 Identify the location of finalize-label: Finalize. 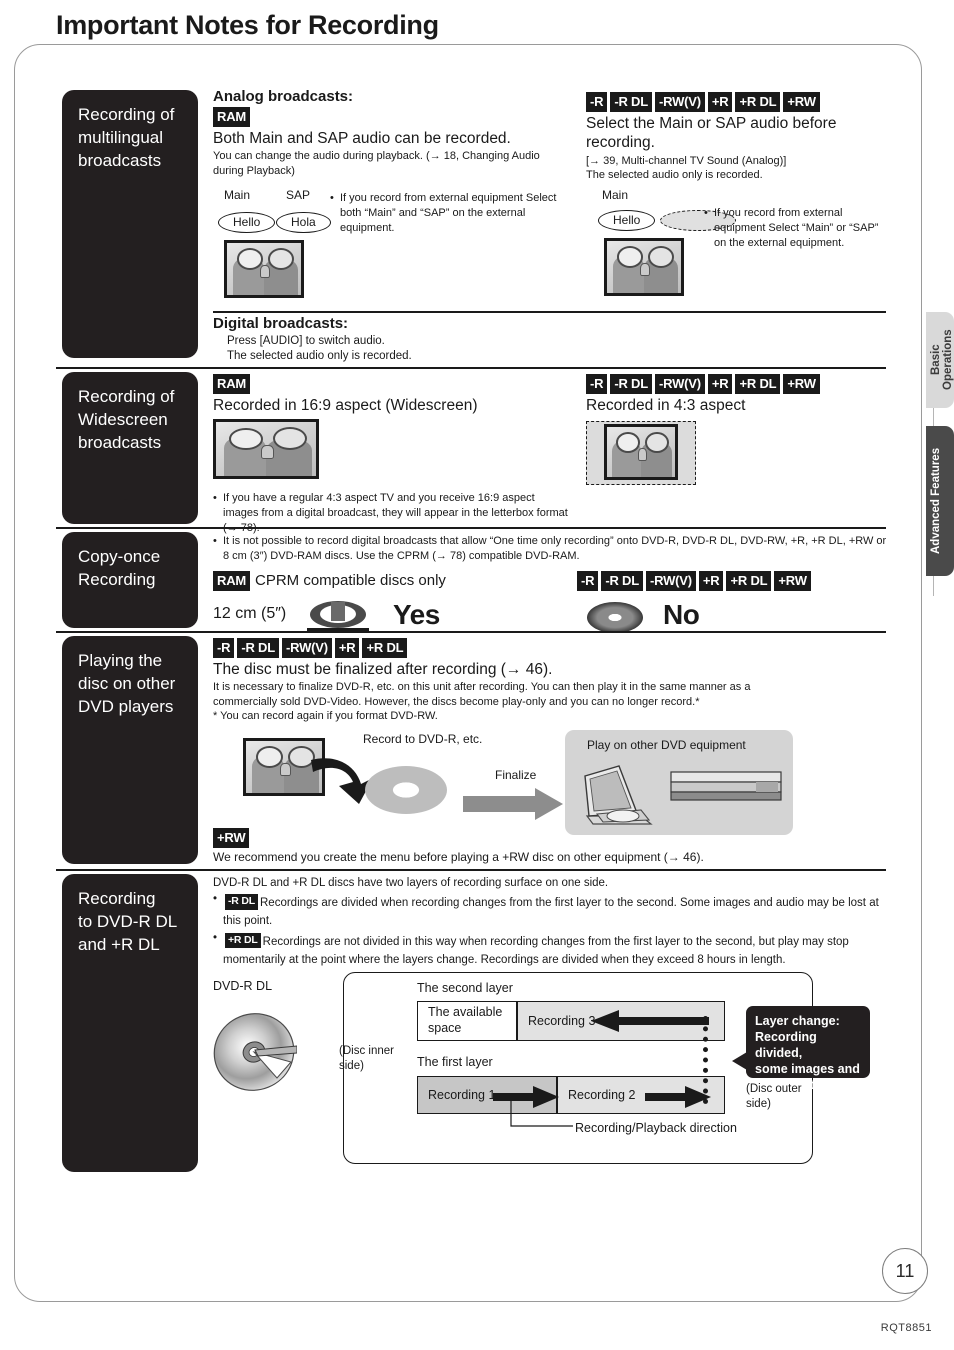
(516, 775).